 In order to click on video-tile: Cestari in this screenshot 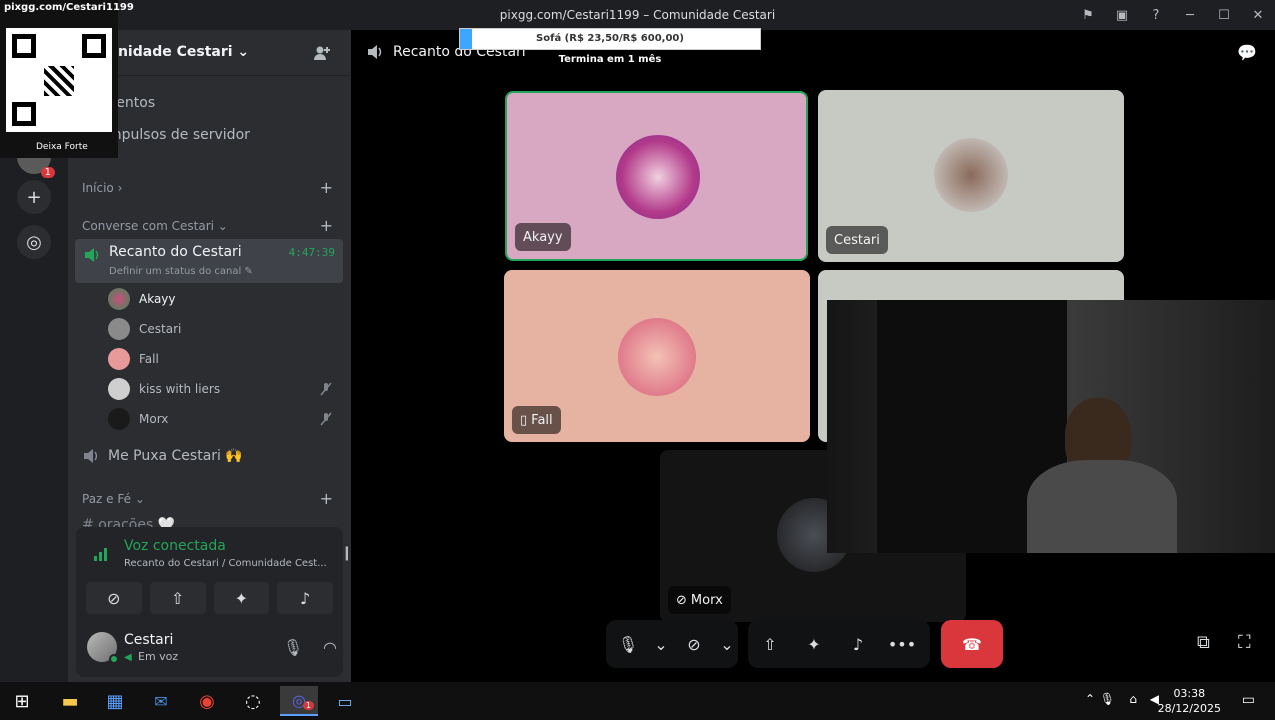, I will do `click(971, 176)`.